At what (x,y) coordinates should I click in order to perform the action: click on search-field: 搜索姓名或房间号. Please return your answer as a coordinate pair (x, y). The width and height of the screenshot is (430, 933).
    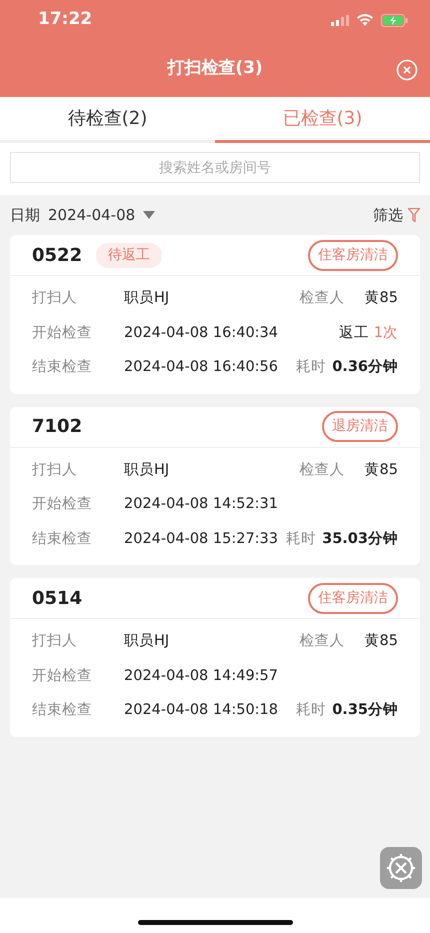
    Looking at the image, I should click on (215, 167).